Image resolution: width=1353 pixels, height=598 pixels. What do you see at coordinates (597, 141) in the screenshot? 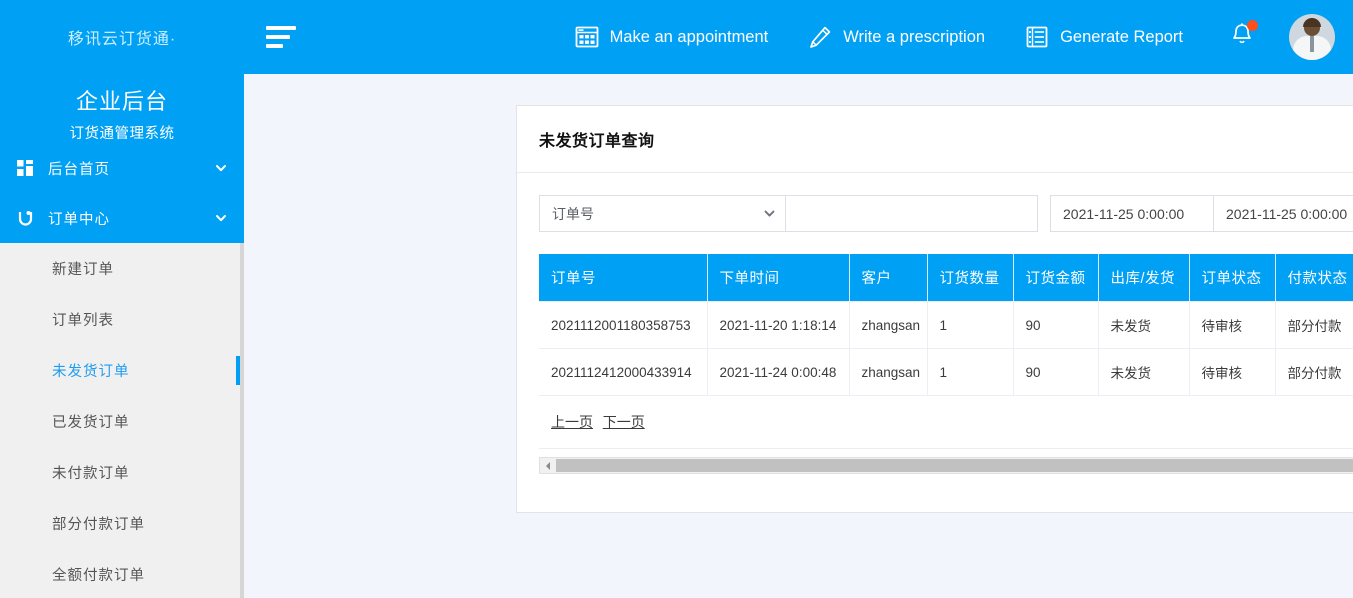
I see `page-title: 未发货订单查询` at bounding box center [597, 141].